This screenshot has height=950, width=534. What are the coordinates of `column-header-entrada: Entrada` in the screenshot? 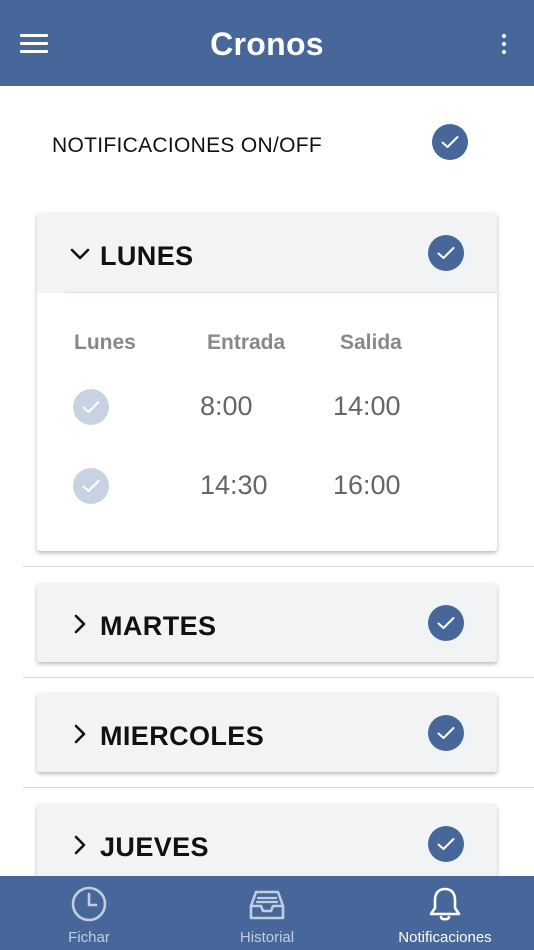 It's located at (246, 342).